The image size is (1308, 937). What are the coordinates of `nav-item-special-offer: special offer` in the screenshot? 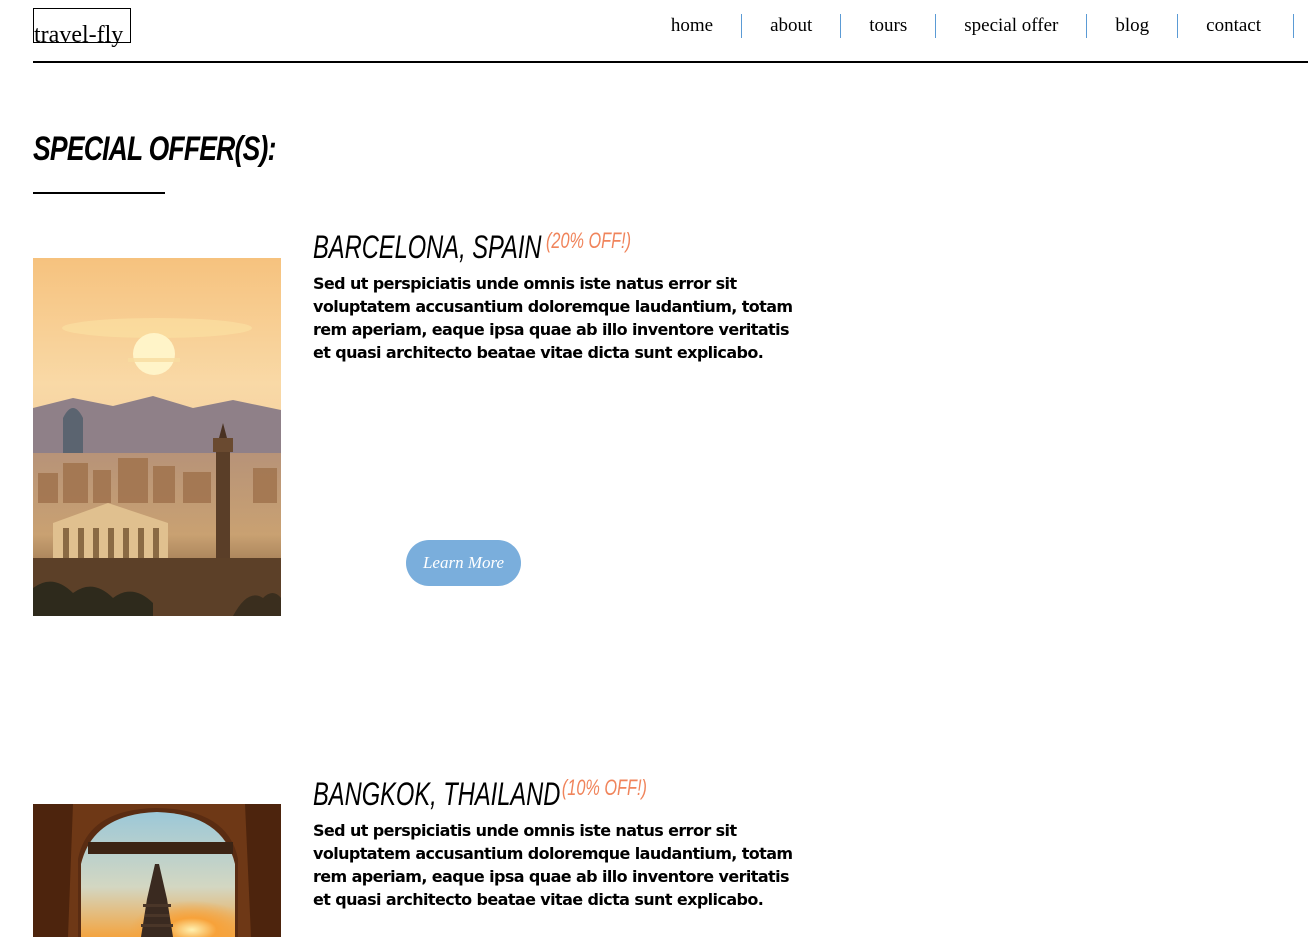 It's located at (1012, 26).